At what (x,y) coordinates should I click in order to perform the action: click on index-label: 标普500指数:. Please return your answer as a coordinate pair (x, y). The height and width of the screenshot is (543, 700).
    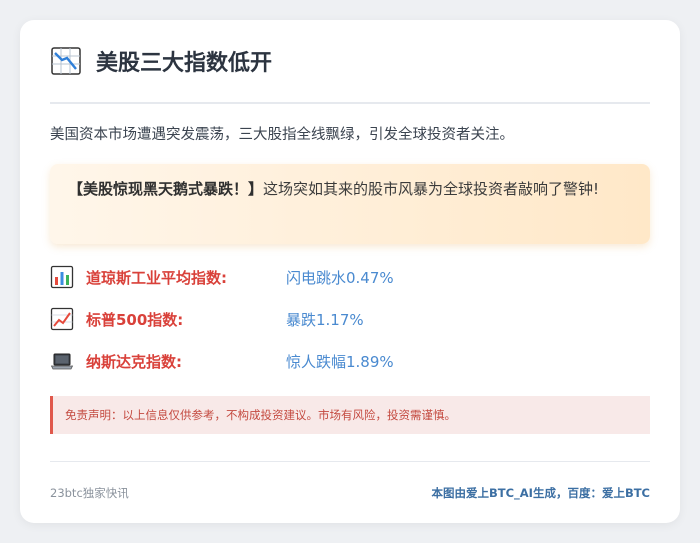
    Looking at the image, I should click on (135, 319).